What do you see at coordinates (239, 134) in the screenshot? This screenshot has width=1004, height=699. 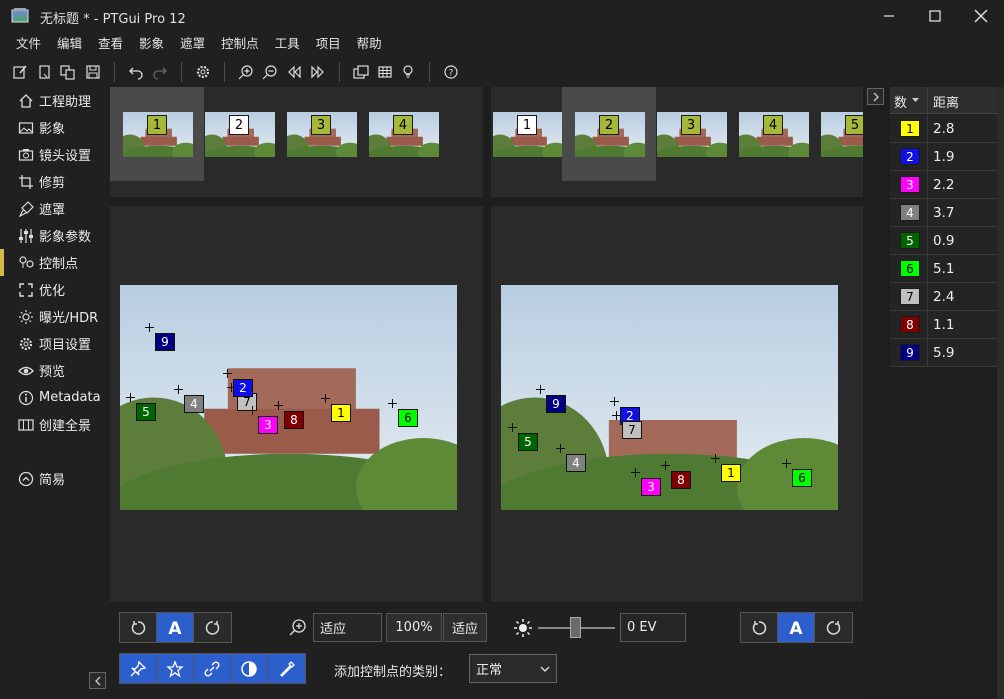 I see `left-thumbnail-2: 2` at bounding box center [239, 134].